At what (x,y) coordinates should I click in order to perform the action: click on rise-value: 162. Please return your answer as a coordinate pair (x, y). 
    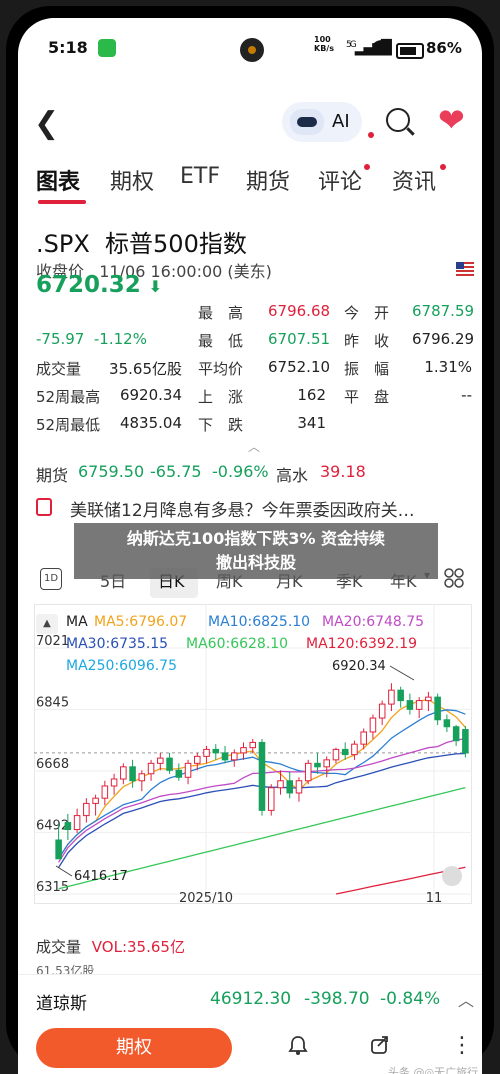
    Looking at the image, I should click on (311, 395).